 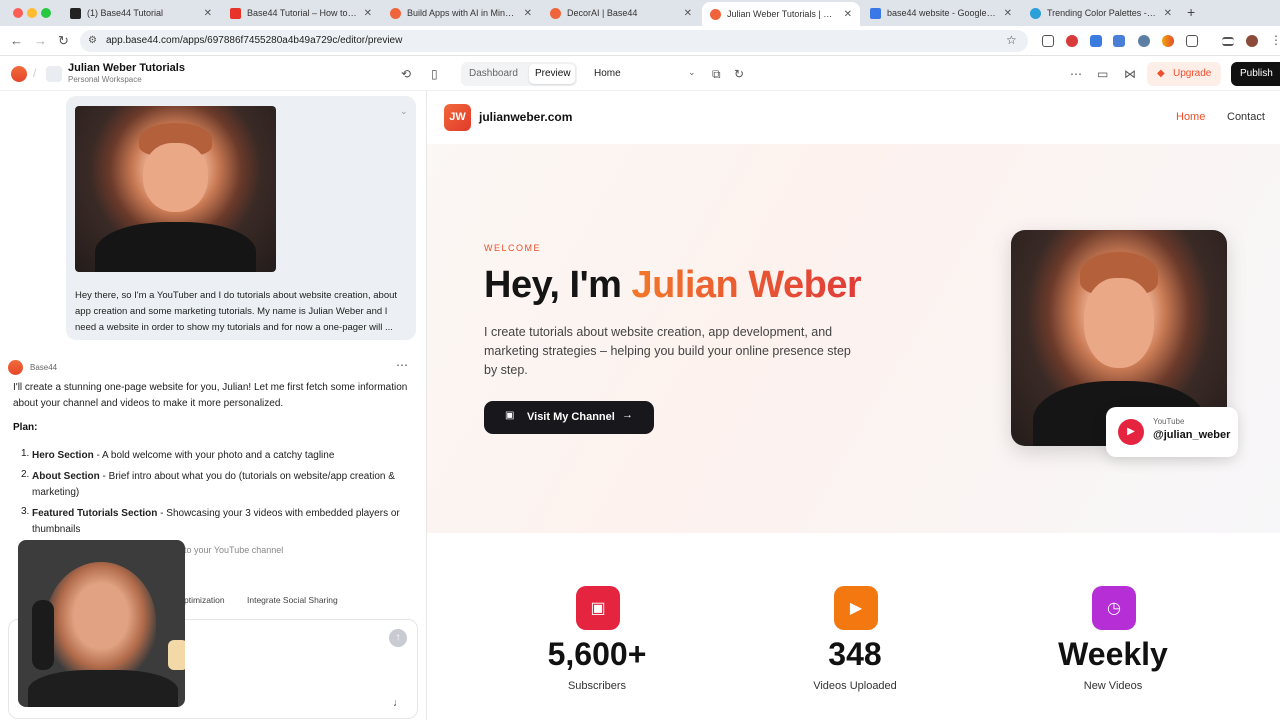 I want to click on stat-value: Weekly, so click(x=1113, y=654).